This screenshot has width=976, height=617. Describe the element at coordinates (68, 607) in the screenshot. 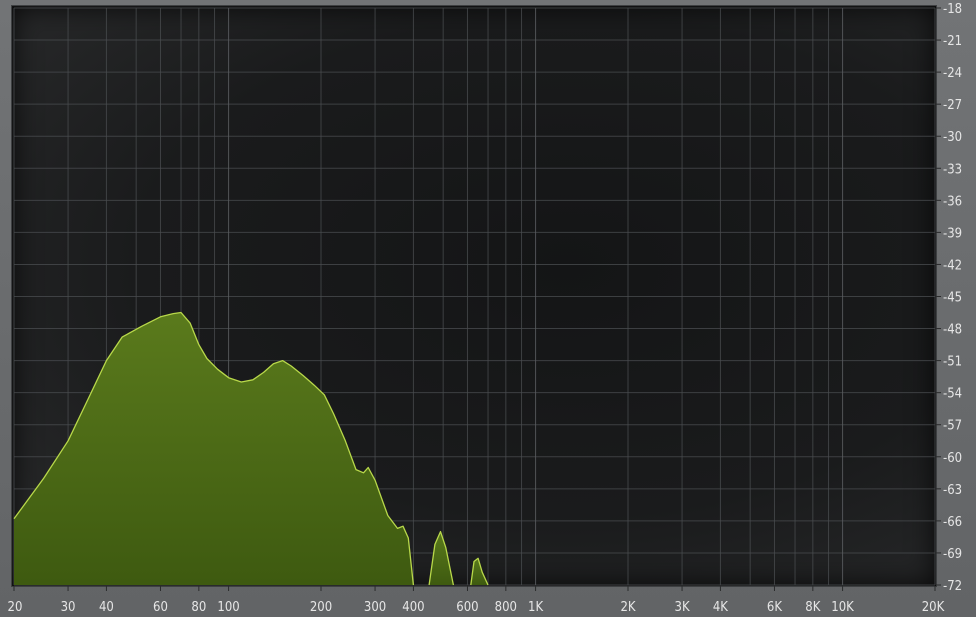

I see `x-tick-label: 30` at that location.